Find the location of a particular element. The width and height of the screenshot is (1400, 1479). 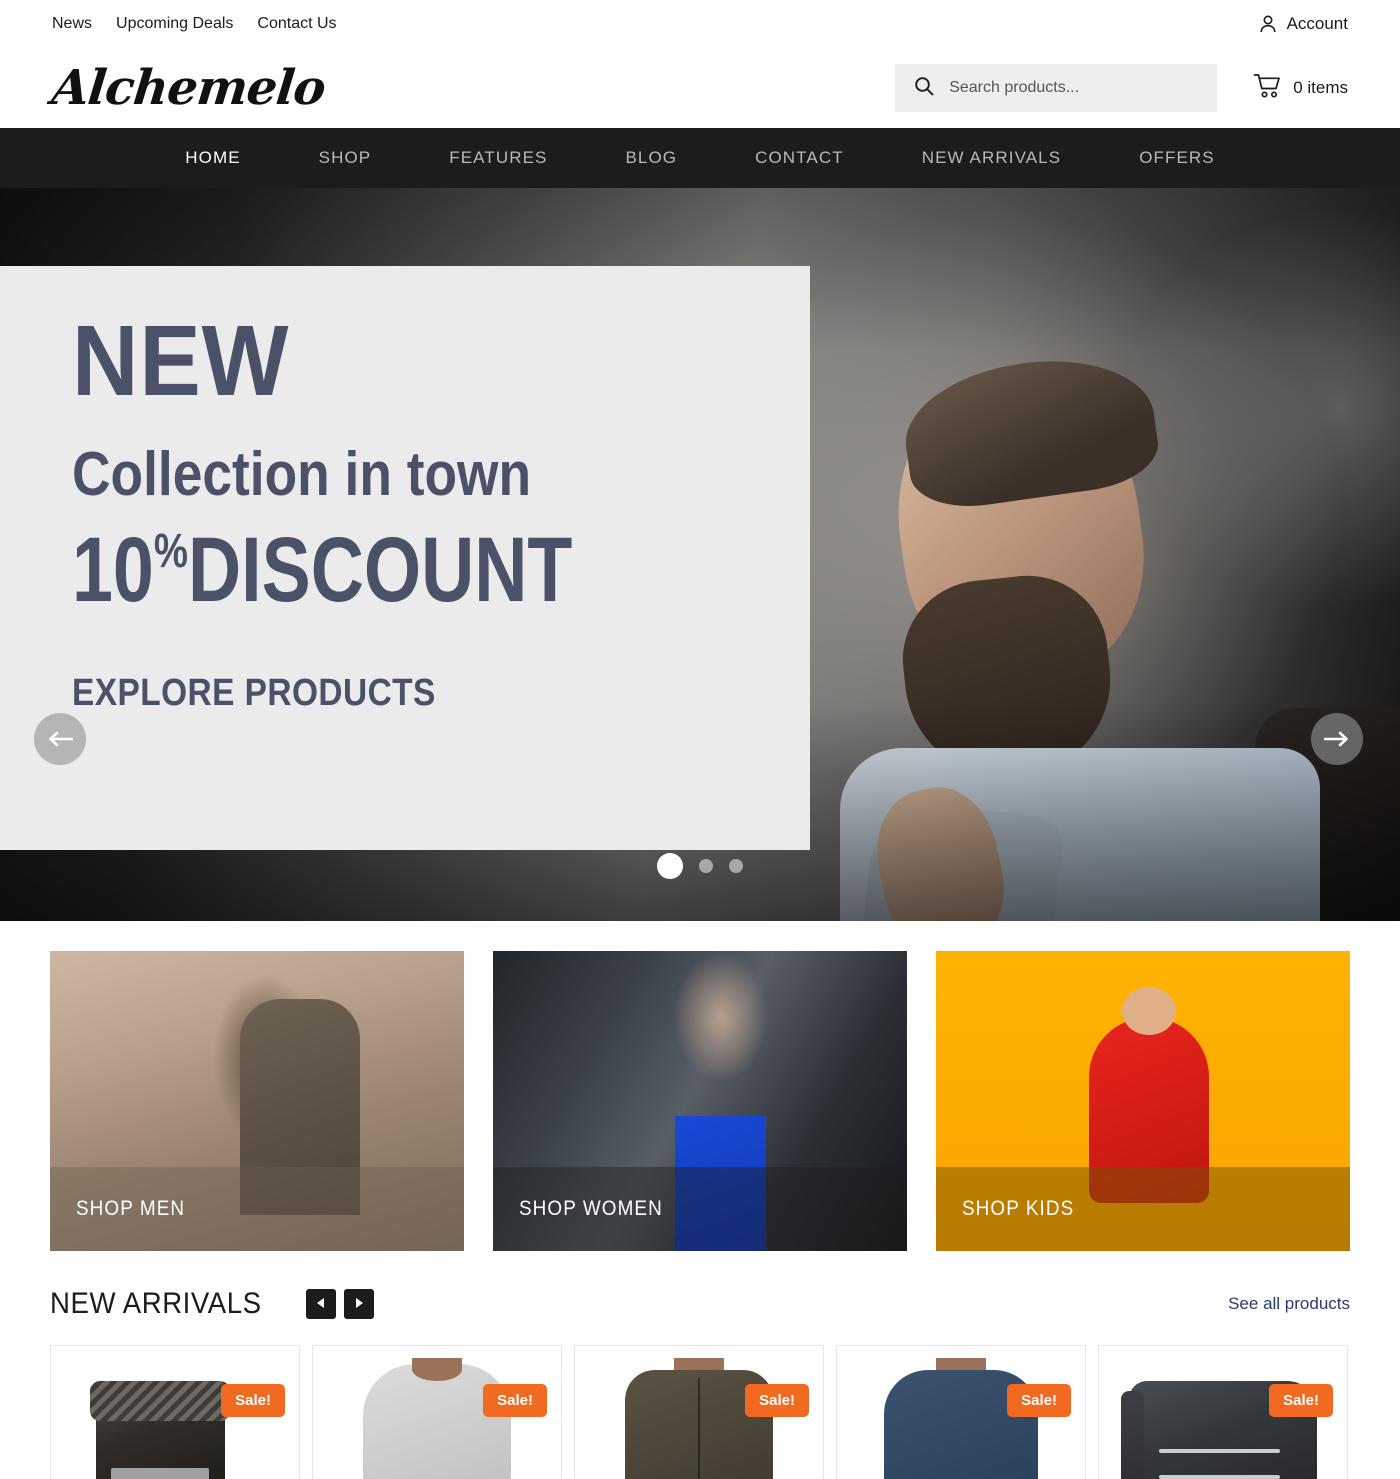

utility-links: News Upcoming Deals Contact Us is located at coordinates (194, 24).